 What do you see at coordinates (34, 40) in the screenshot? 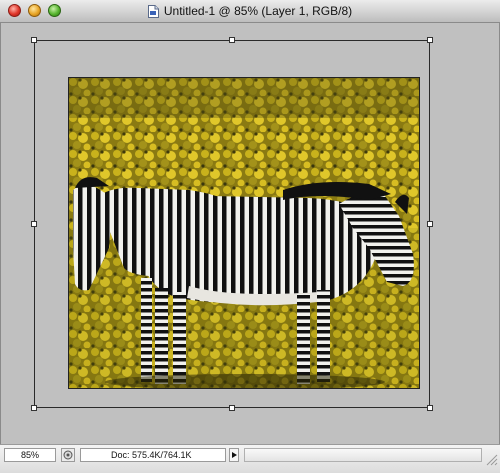
I see `transform-handle-top-left` at bounding box center [34, 40].